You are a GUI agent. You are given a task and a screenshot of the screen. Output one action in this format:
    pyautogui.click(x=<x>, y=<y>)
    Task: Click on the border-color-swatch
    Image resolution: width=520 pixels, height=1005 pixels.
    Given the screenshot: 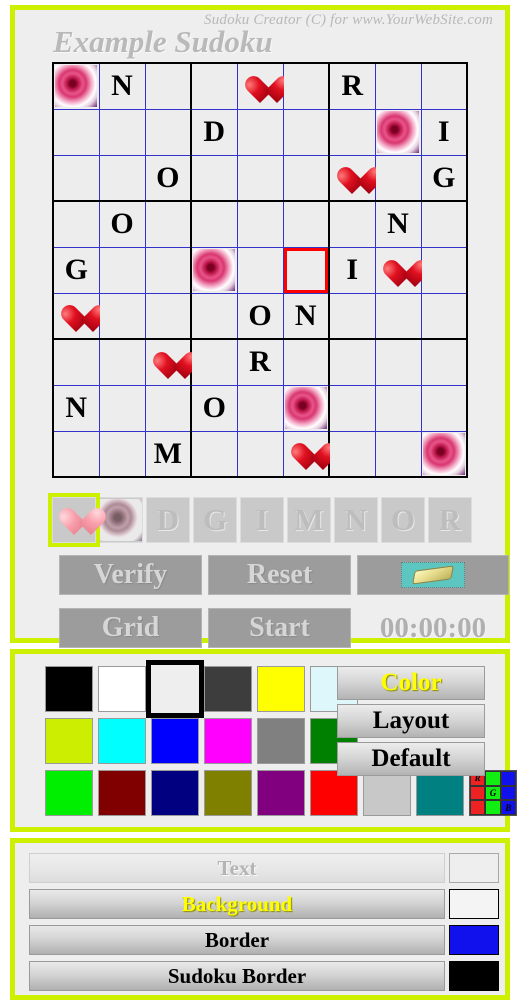 What is the action you would take?
    pyautogui.click(x=474, y=940)
    